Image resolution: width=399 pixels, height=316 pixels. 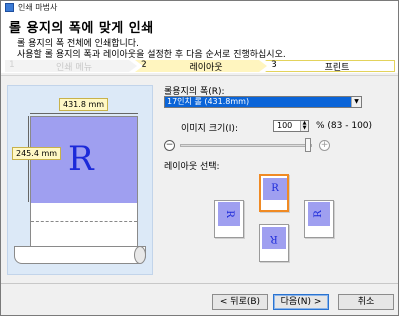 I want to click on roll-width-select: 17인치 롤 (431.8mm) ▼, so click(x=263, y=102).